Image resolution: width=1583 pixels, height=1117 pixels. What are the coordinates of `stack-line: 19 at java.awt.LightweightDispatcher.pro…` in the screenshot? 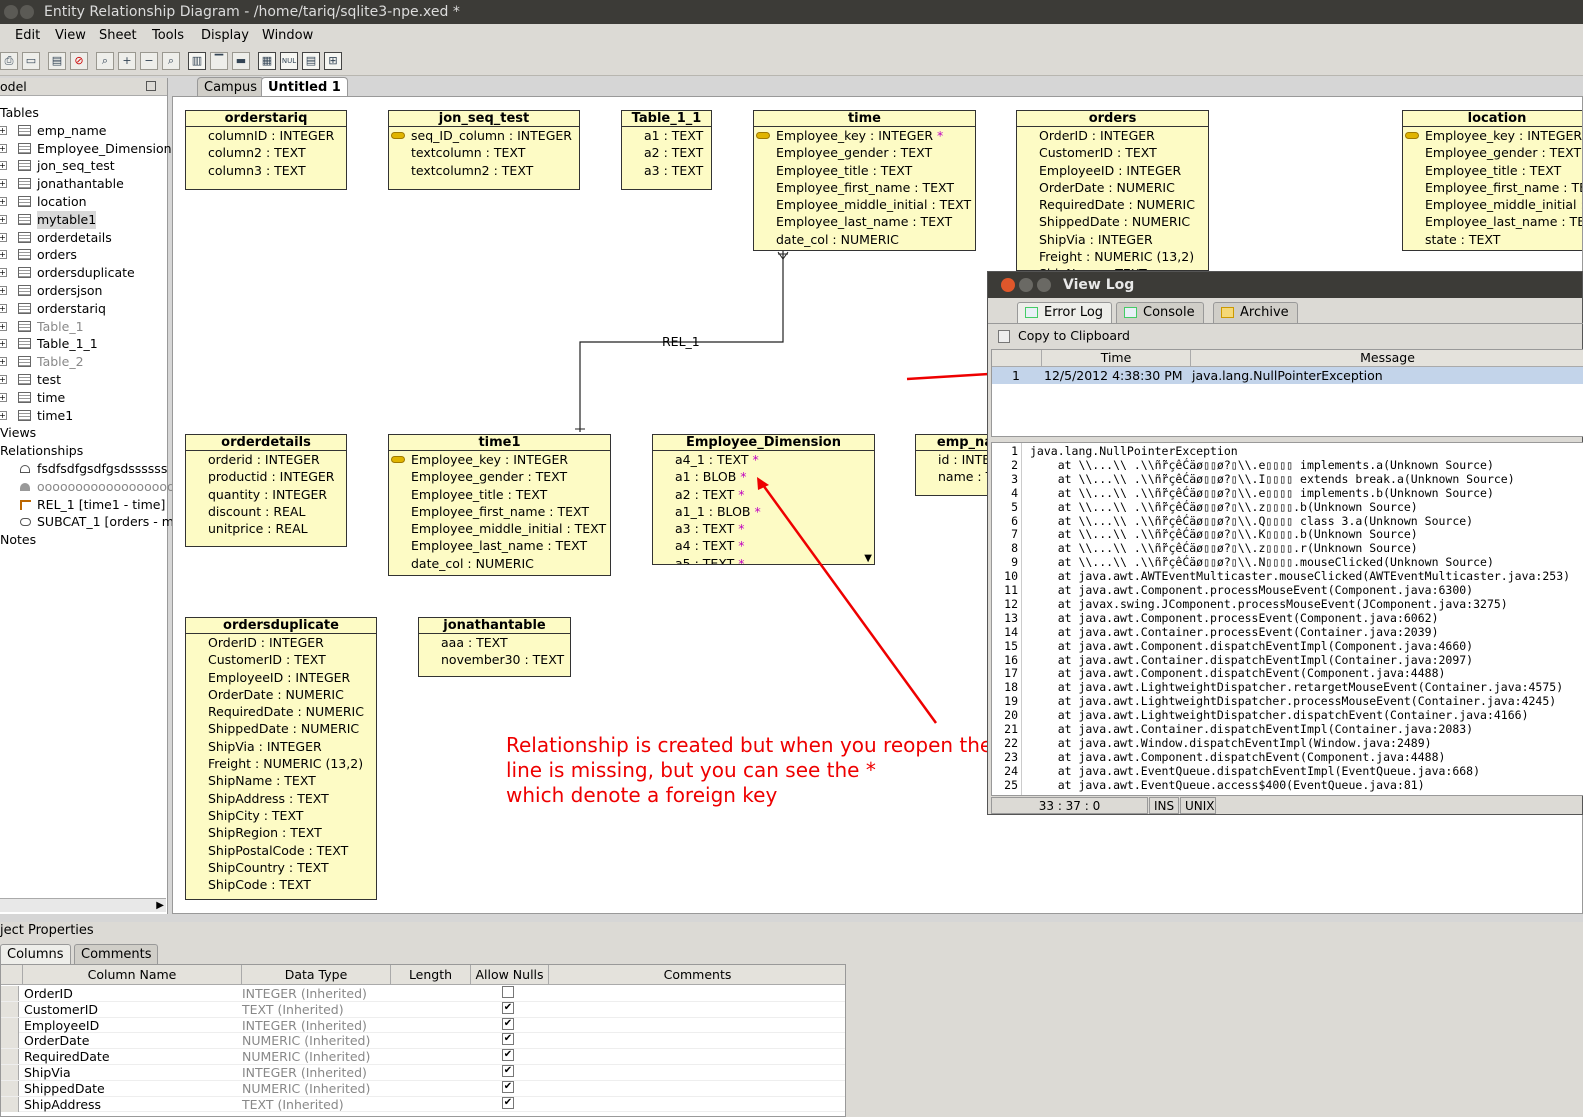 It's located at (1280, 701).